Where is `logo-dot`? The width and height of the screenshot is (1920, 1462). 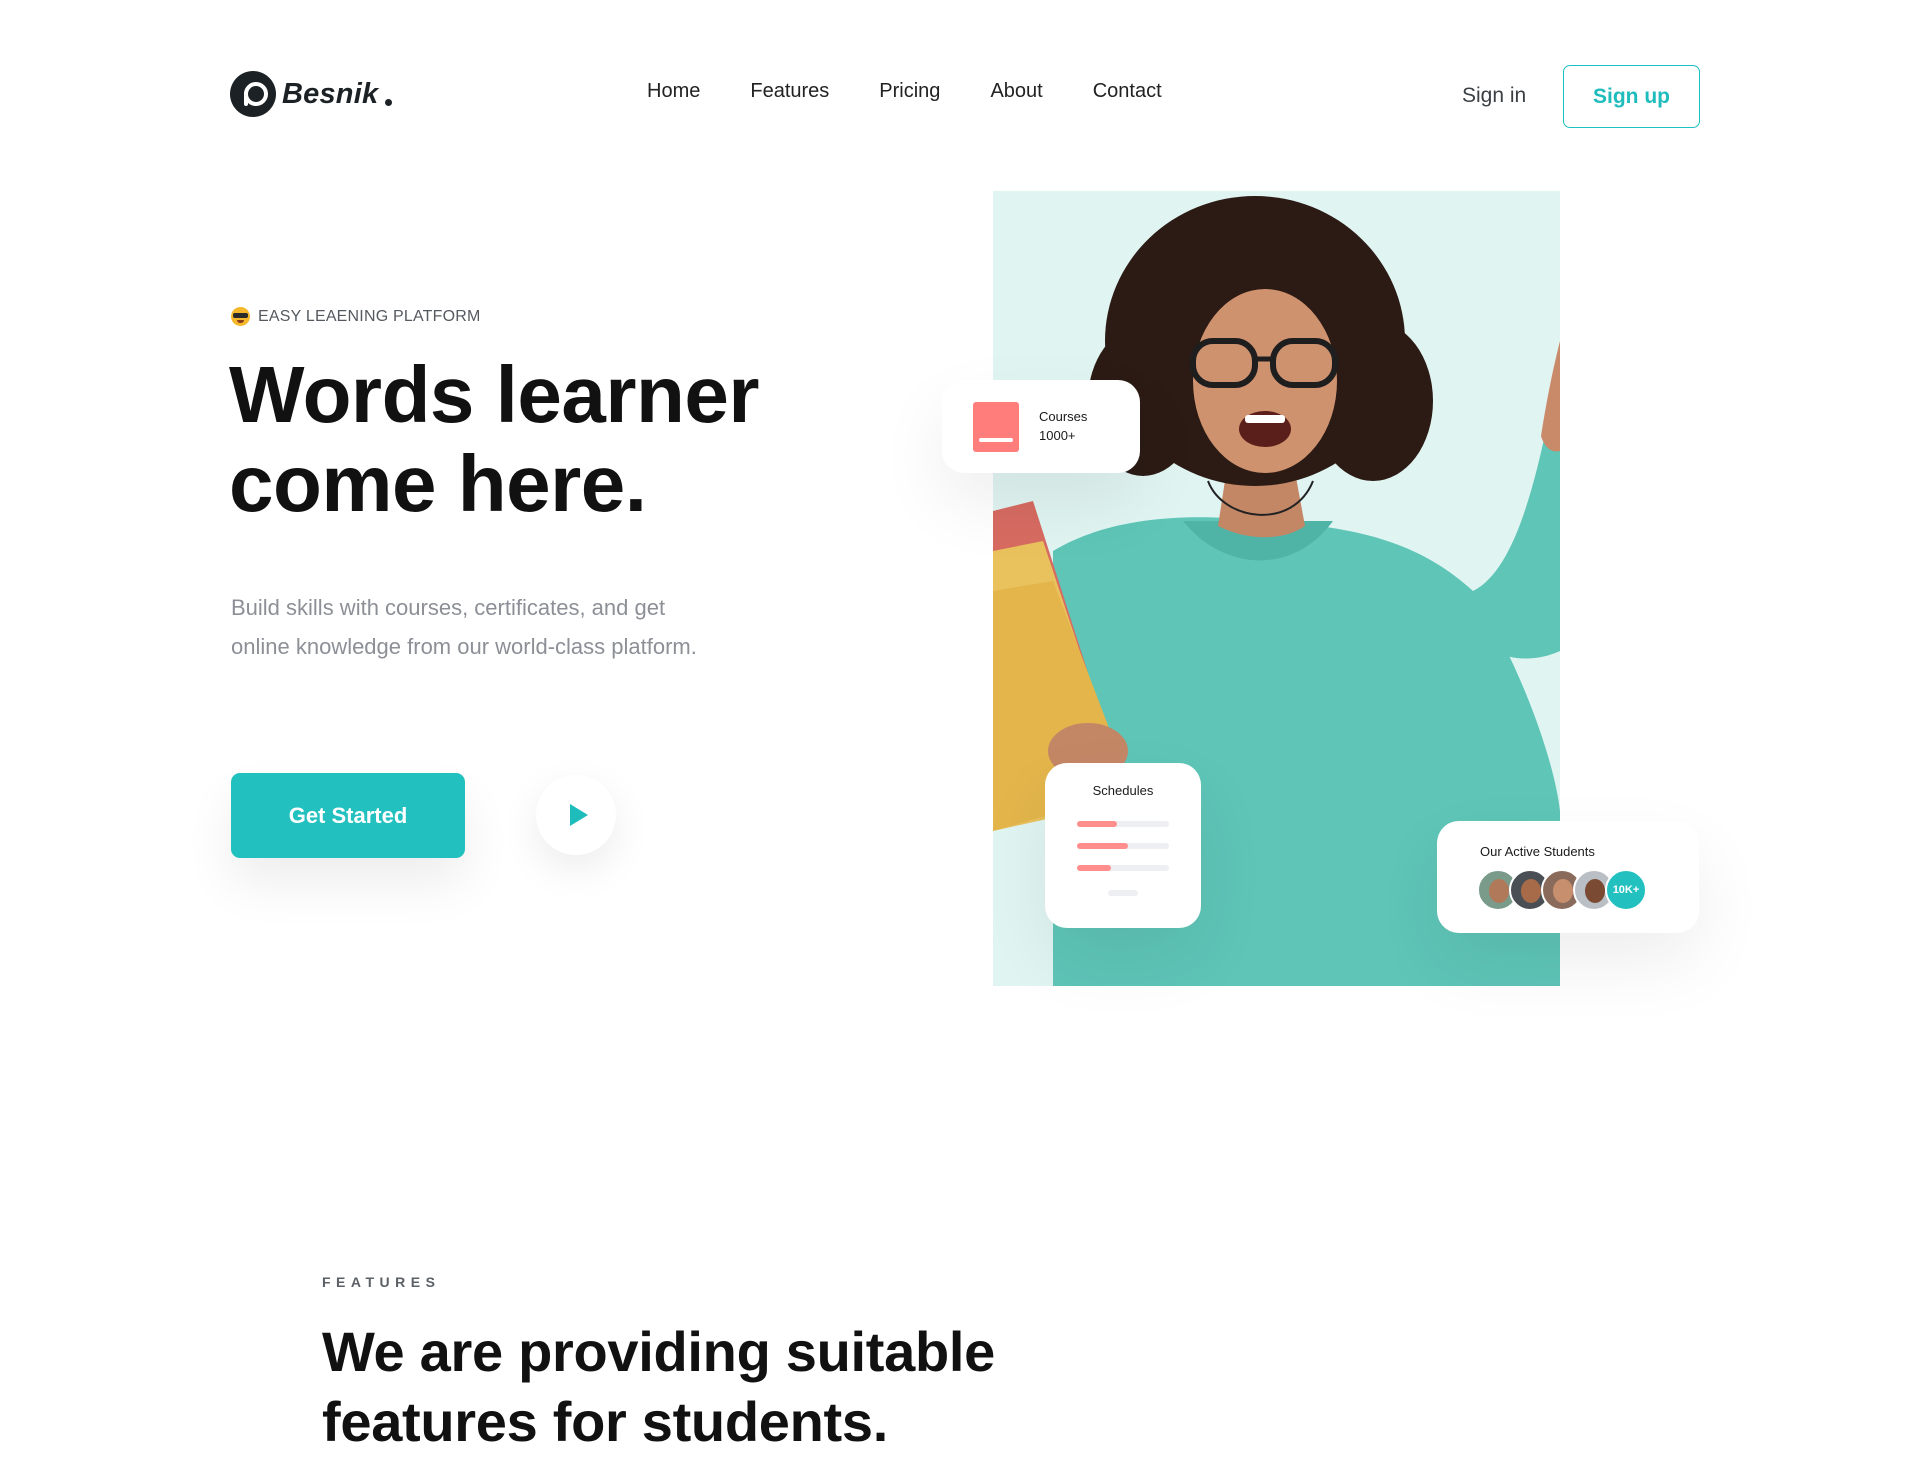 logo-dot is located at coordinates (389, 102).